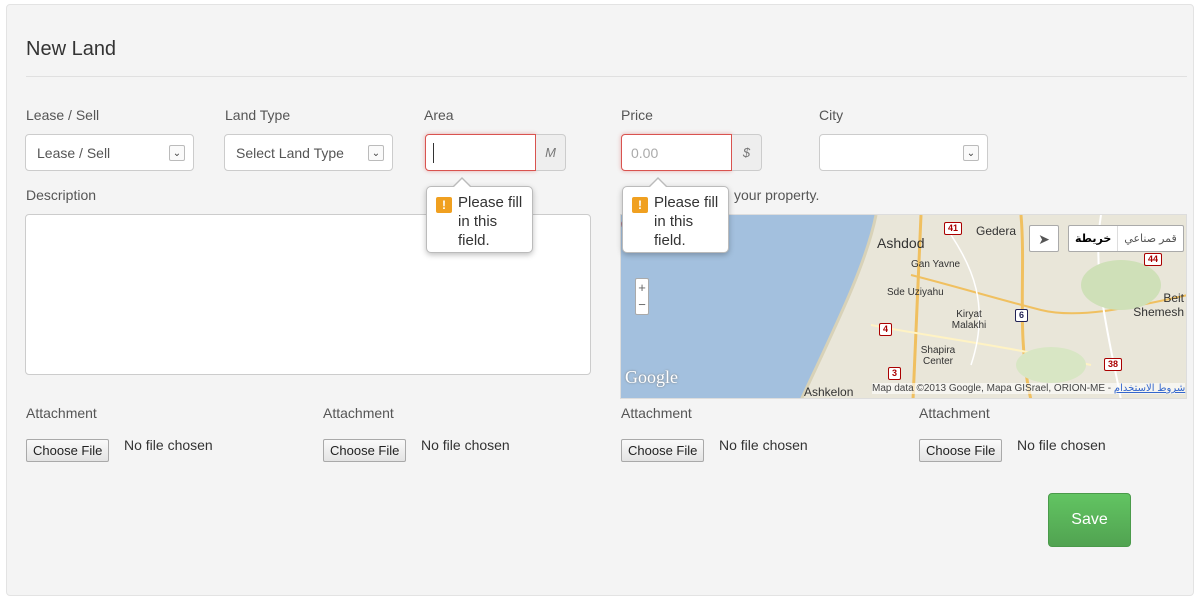  I want to click on price-unit-addon: $, so click(747, 152).